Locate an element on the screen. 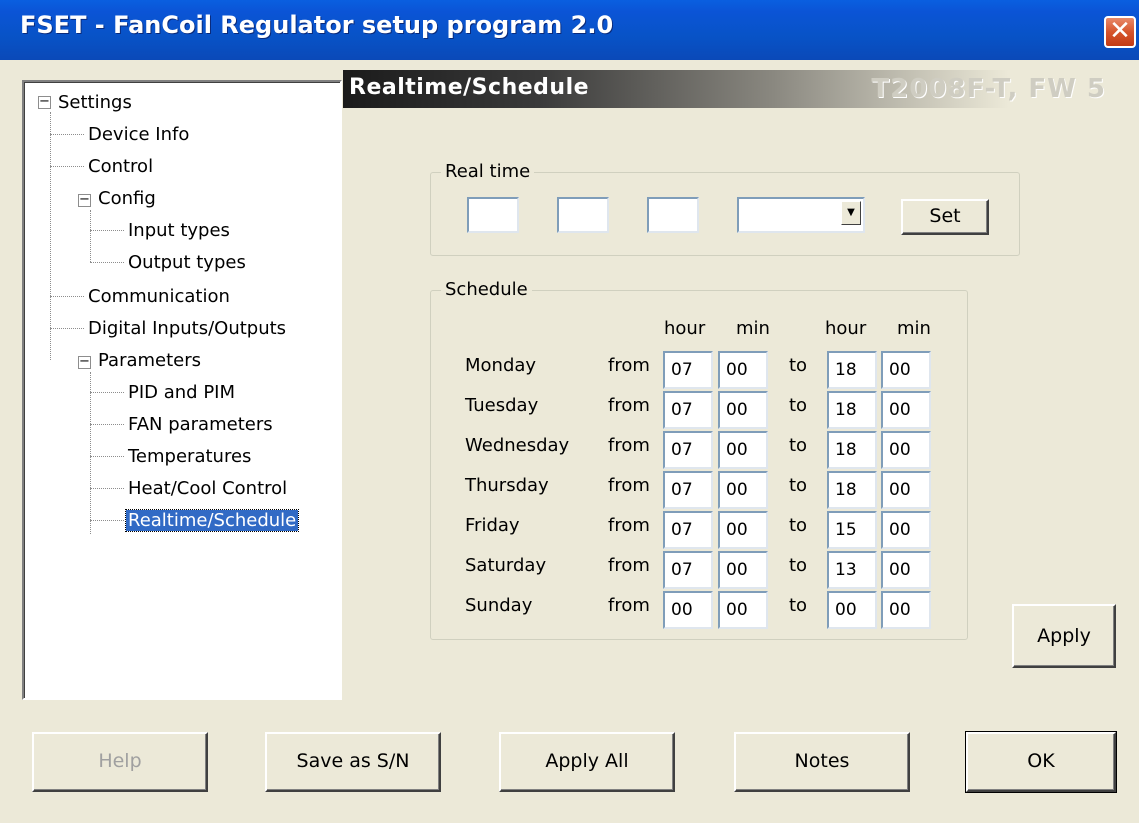 This screenshot has height=823, width=1139. tree-item-label: Control is located at coordinates (121, 166).